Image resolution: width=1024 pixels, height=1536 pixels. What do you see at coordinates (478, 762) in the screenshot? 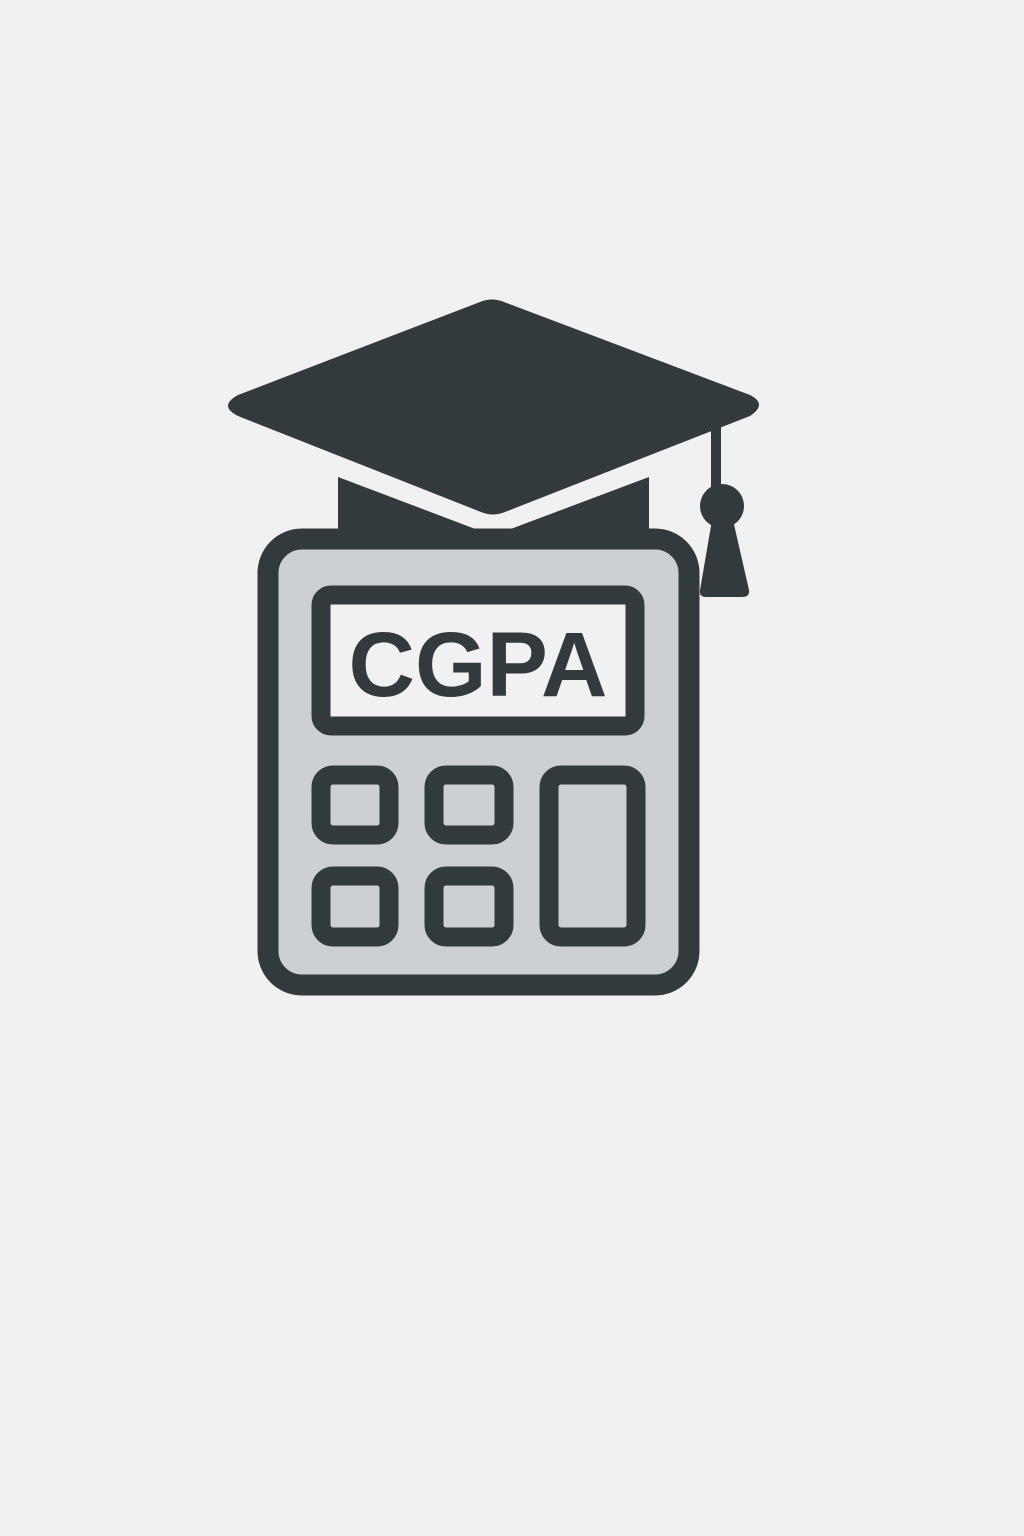
I see `calculator-icon: CGPA` at bounding box center [478, 762].